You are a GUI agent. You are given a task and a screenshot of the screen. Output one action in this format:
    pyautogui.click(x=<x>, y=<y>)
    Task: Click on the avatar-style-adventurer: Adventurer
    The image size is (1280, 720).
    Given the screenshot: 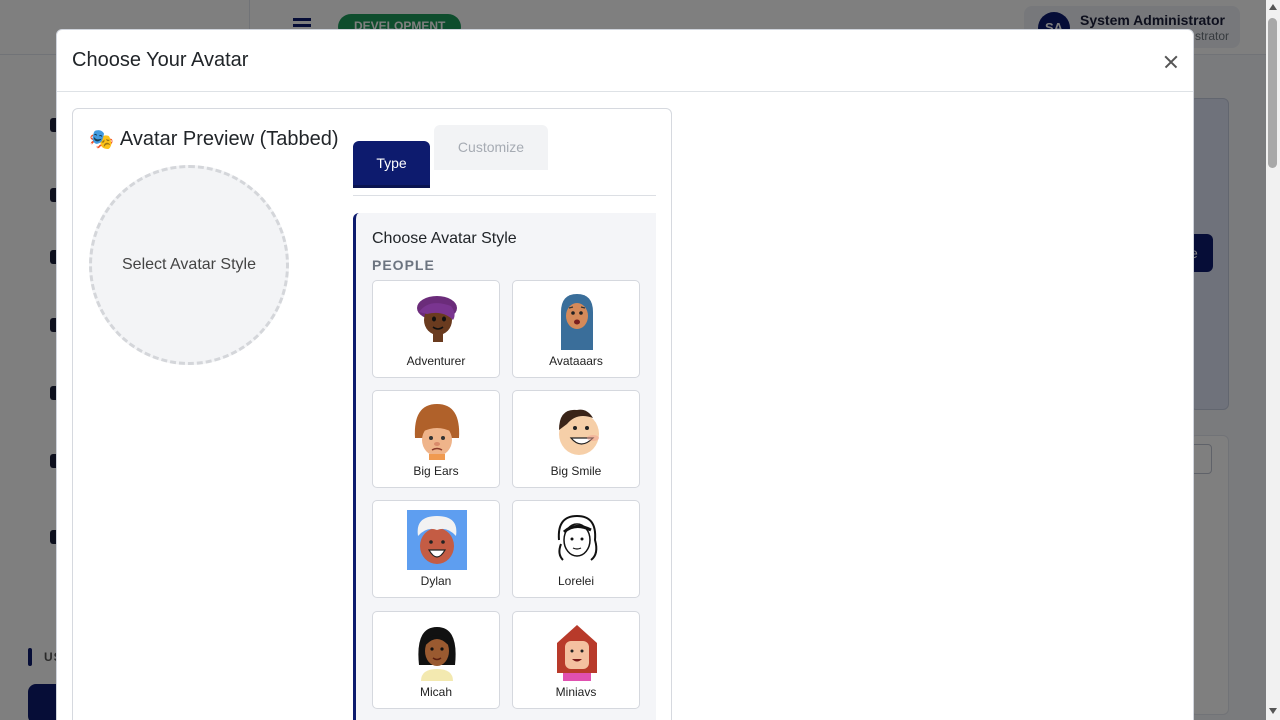 What is the action you would take?
    pyautogui.click(x=436, y=329)
    